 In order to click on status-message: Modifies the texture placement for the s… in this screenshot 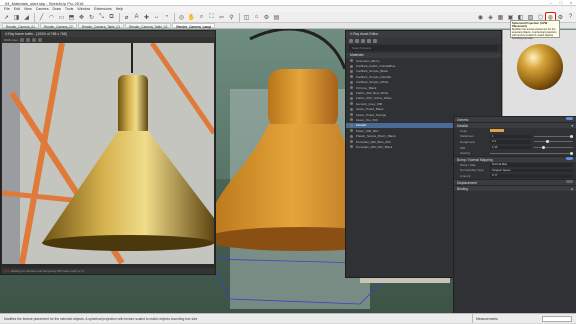, I will do `click(101, 318)`.